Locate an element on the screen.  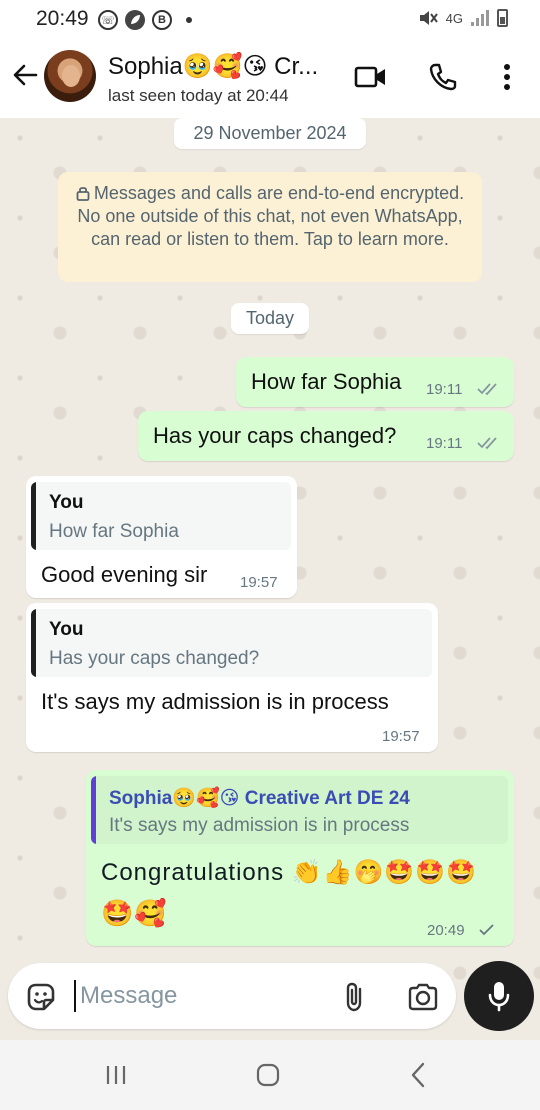
nav-back-icon is located at coordinates (418, 1075).